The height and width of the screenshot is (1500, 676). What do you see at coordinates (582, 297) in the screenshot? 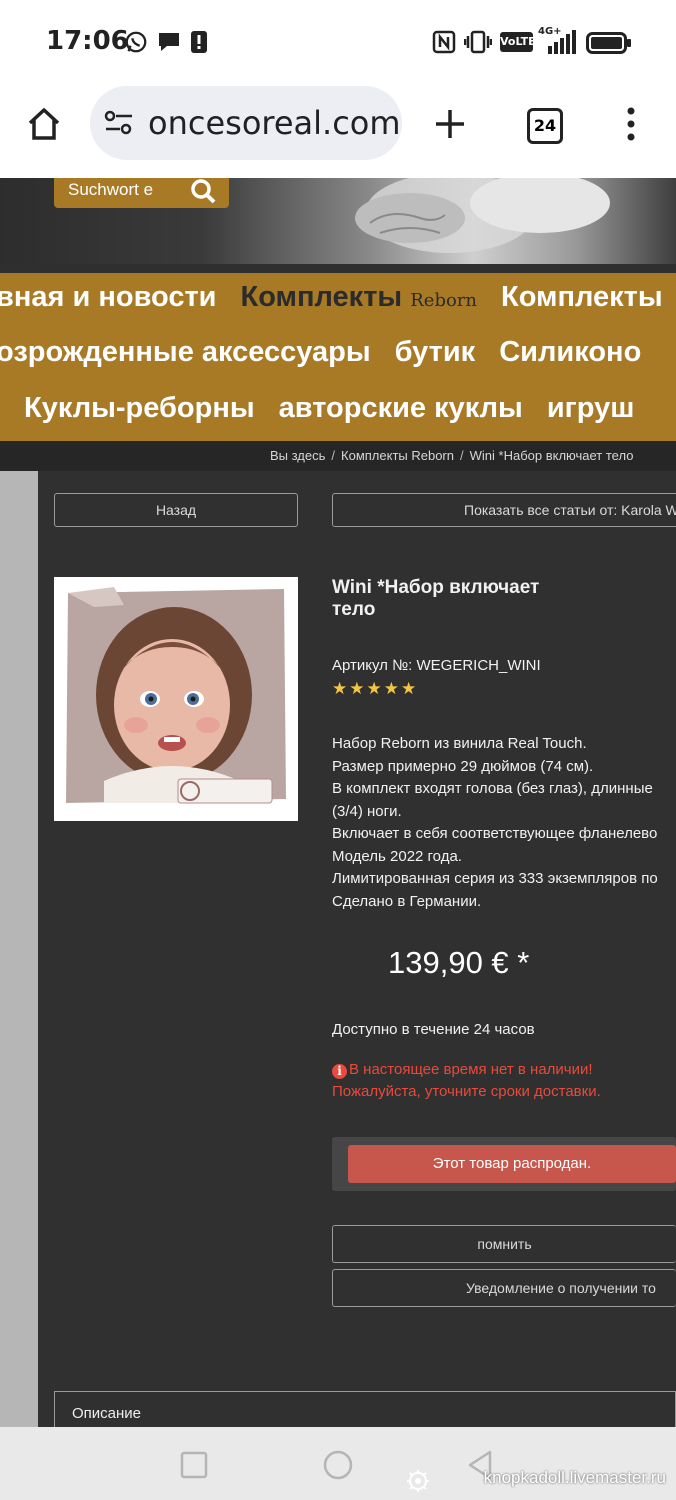
I see `menu-item-kits-2: Комплекты` at bounding box center [582, 297].